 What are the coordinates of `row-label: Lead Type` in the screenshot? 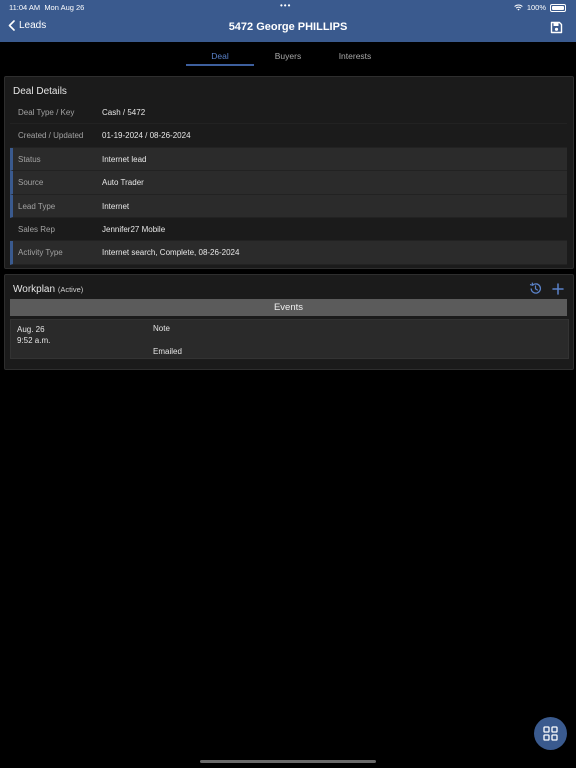 It's located at (37, 206).